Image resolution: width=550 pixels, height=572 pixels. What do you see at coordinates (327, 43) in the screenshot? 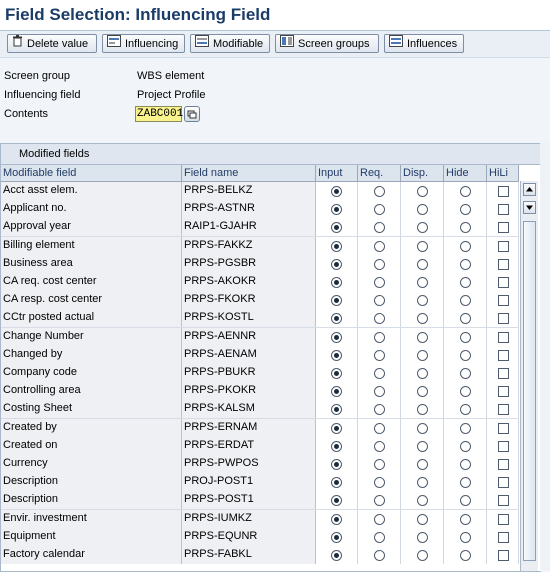
I see `screen-groups-button: Screen groups` at bounding box center [327, 43].